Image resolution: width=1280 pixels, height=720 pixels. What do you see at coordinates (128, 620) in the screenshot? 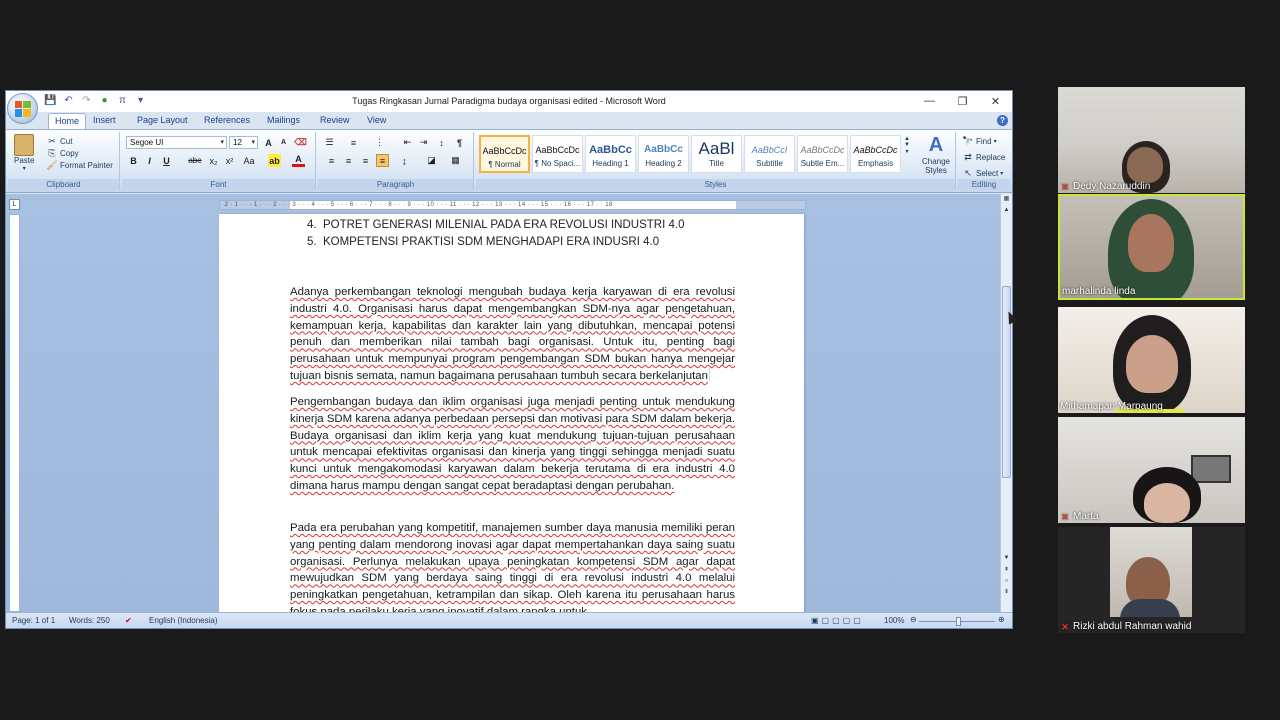
I see `proofing-icon: ✔` at bounding box center [128, 620].